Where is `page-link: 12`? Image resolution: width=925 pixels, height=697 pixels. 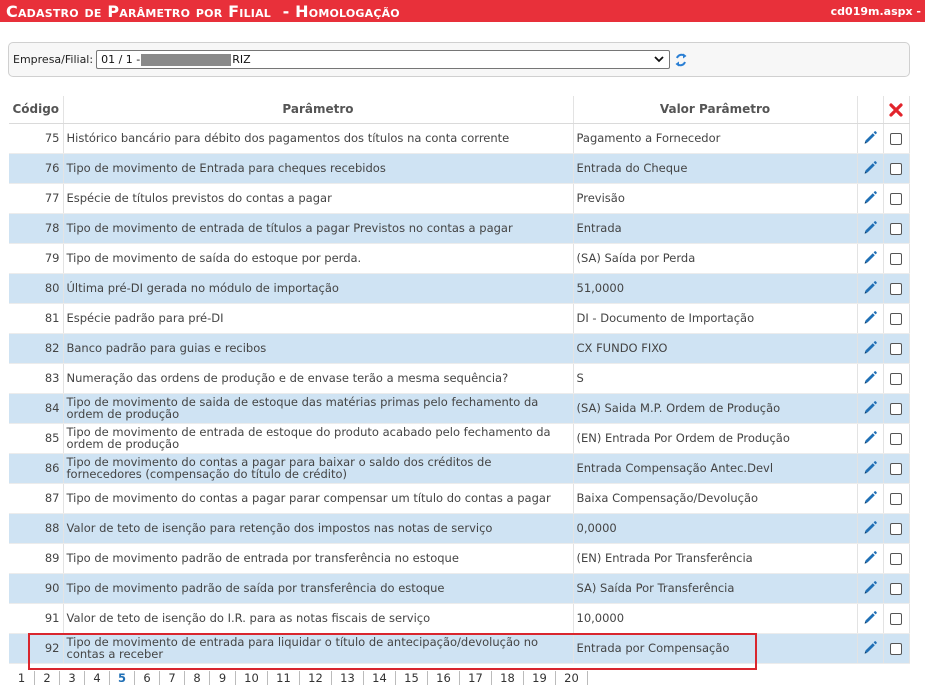
page-link: 12 is located at coordinates (316, 678).